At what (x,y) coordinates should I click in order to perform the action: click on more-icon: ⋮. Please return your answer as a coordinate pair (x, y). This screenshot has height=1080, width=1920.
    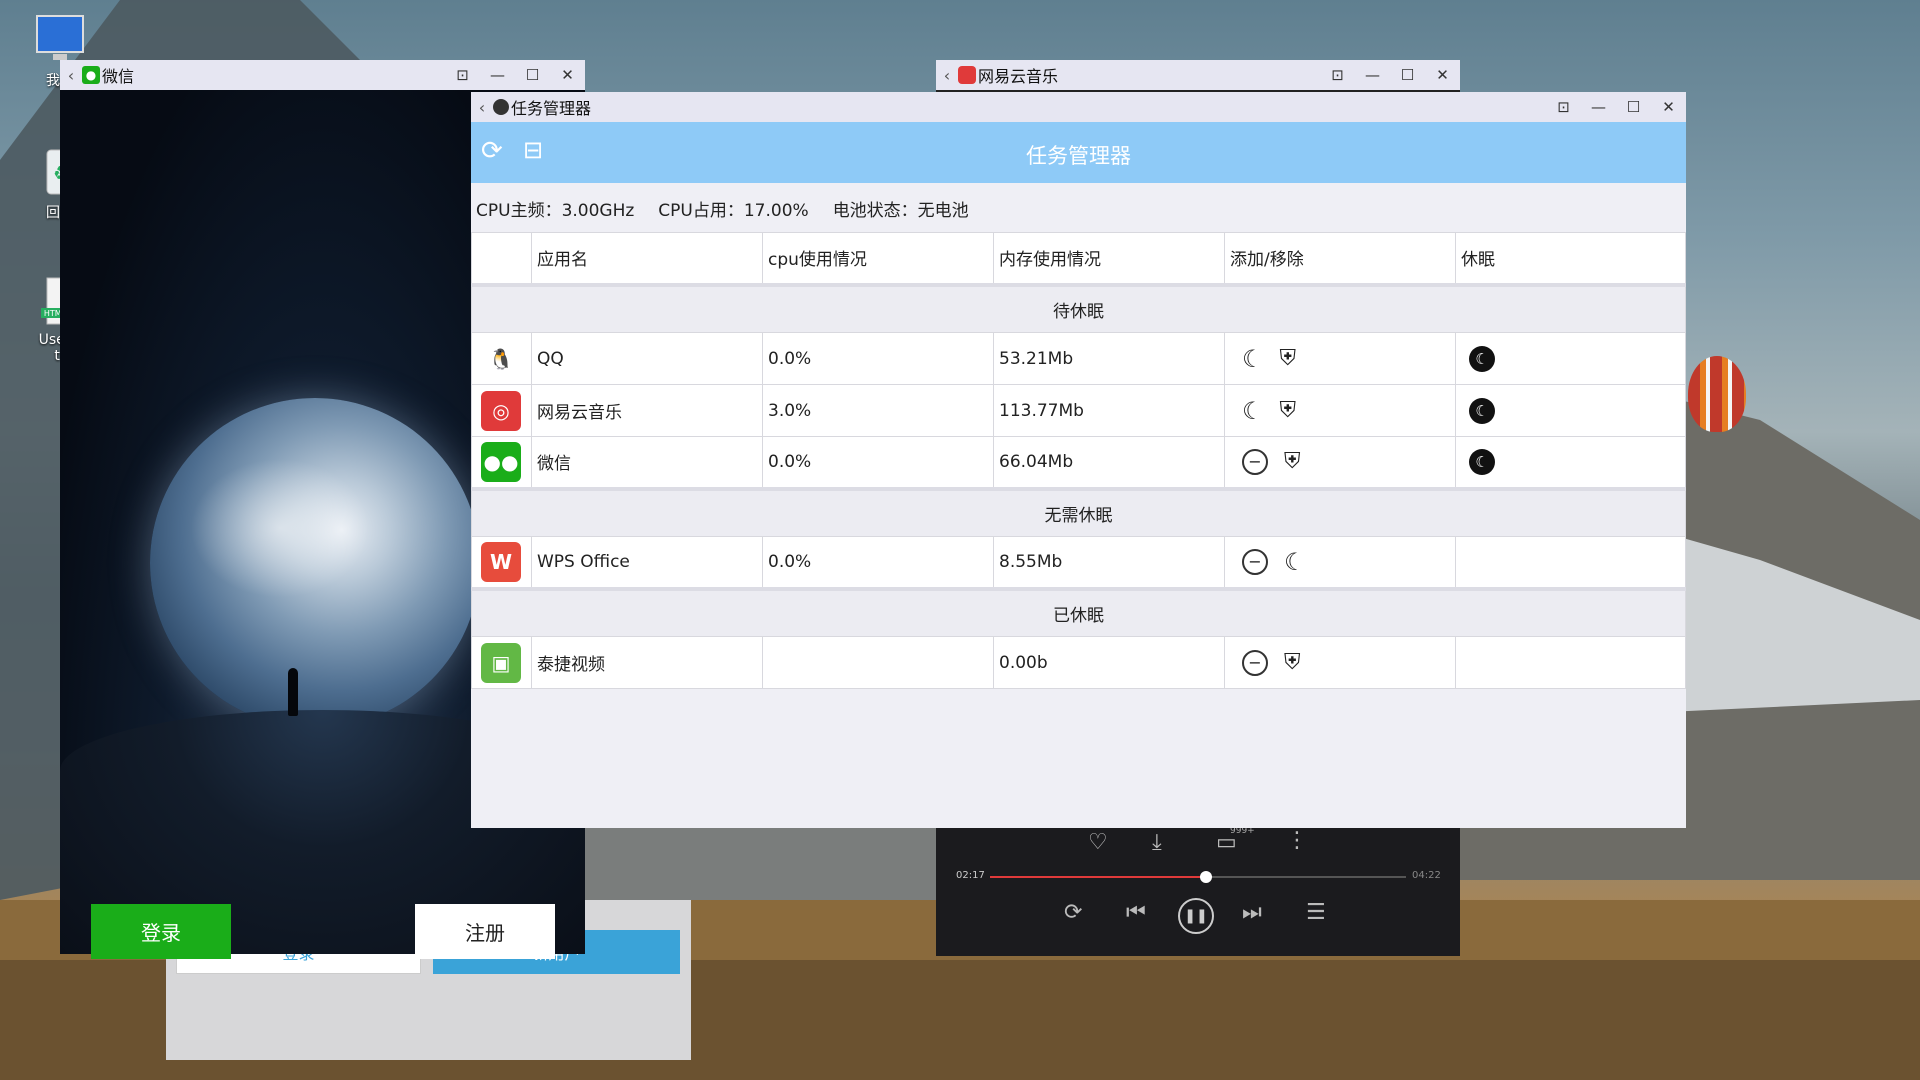
    Looking at the image, I should click on (1297, 840).